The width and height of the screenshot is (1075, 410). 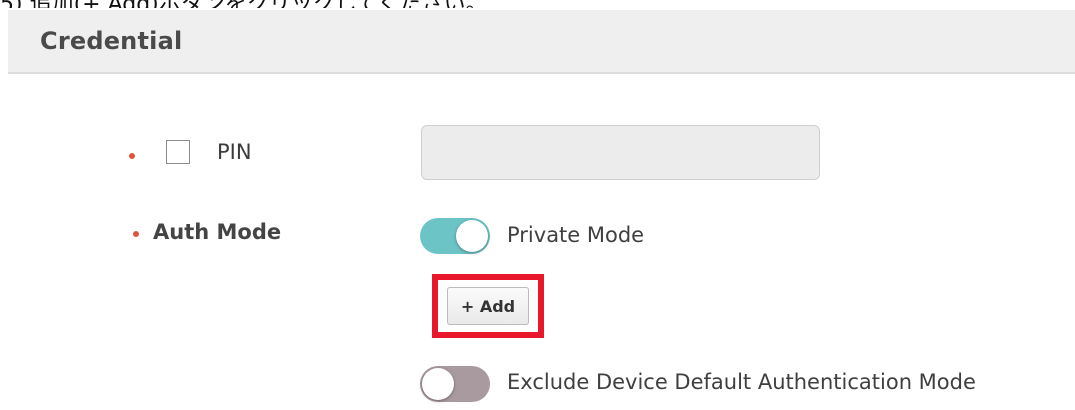 I want to click on add-button: + Add, so click(x=488, y=306).